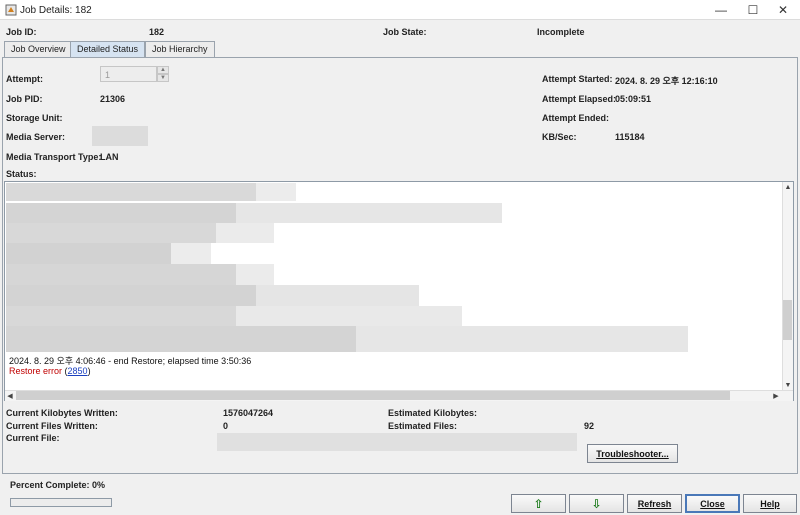 The width and height of the screenshot is (800, 515). I want to click on refresh-label: Refresh, so click(654, 503).